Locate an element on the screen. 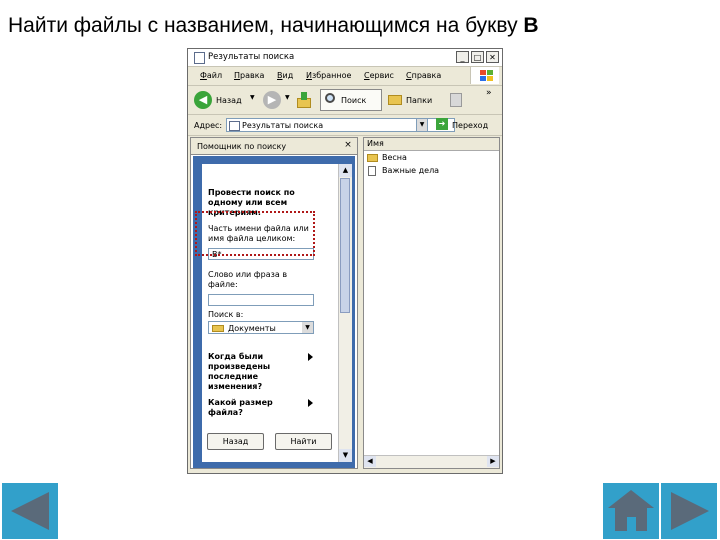 The width and height of the screenshot is (720, 540). expand-modified-icon is located at coordinates (310, 357).